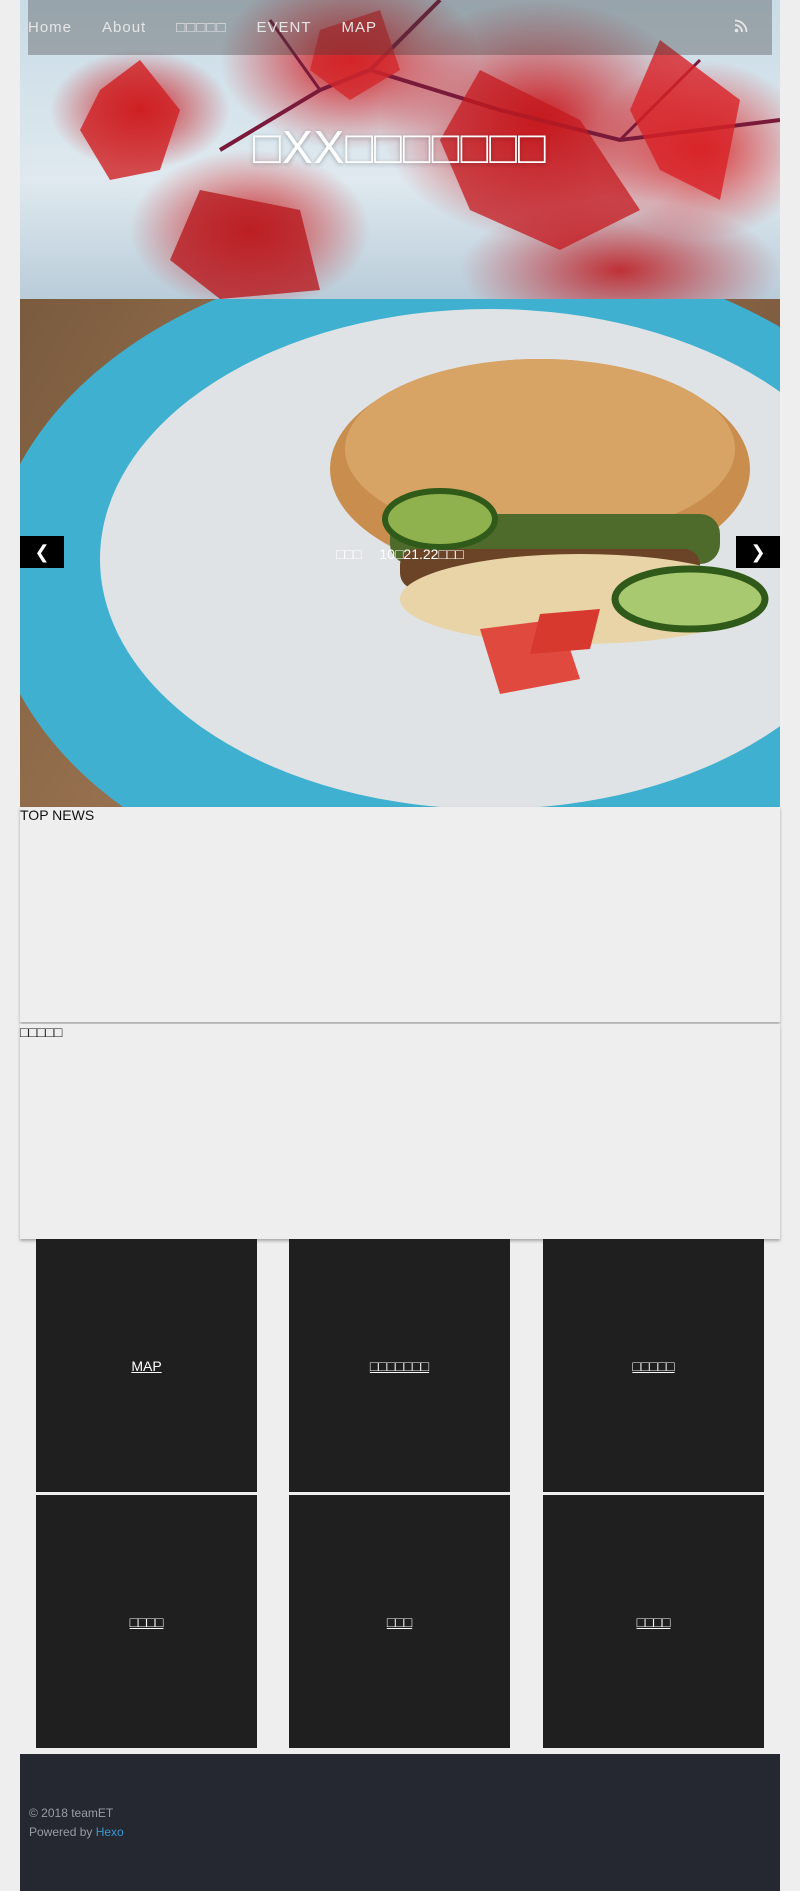  I want to click on tile-3-link: □□□□□, so click(653, 1366).